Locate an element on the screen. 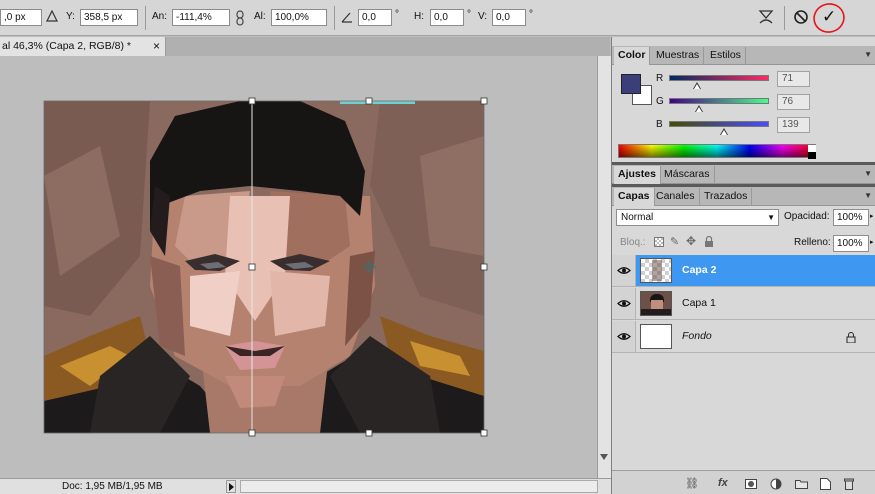 The width and height of the screenshot is (875, 494). lock-icon is located at coordinates (851, 337).